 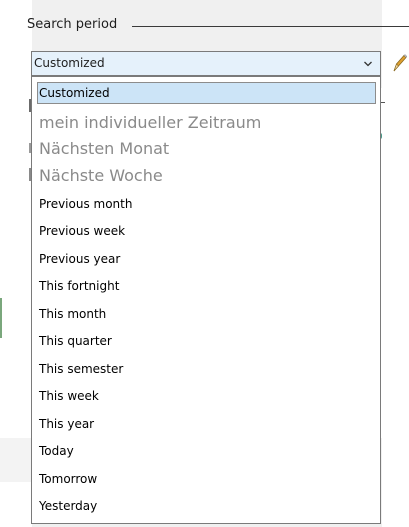 I want to click on dropdown-option: Nächste Woche, so click(x=206, y=176).